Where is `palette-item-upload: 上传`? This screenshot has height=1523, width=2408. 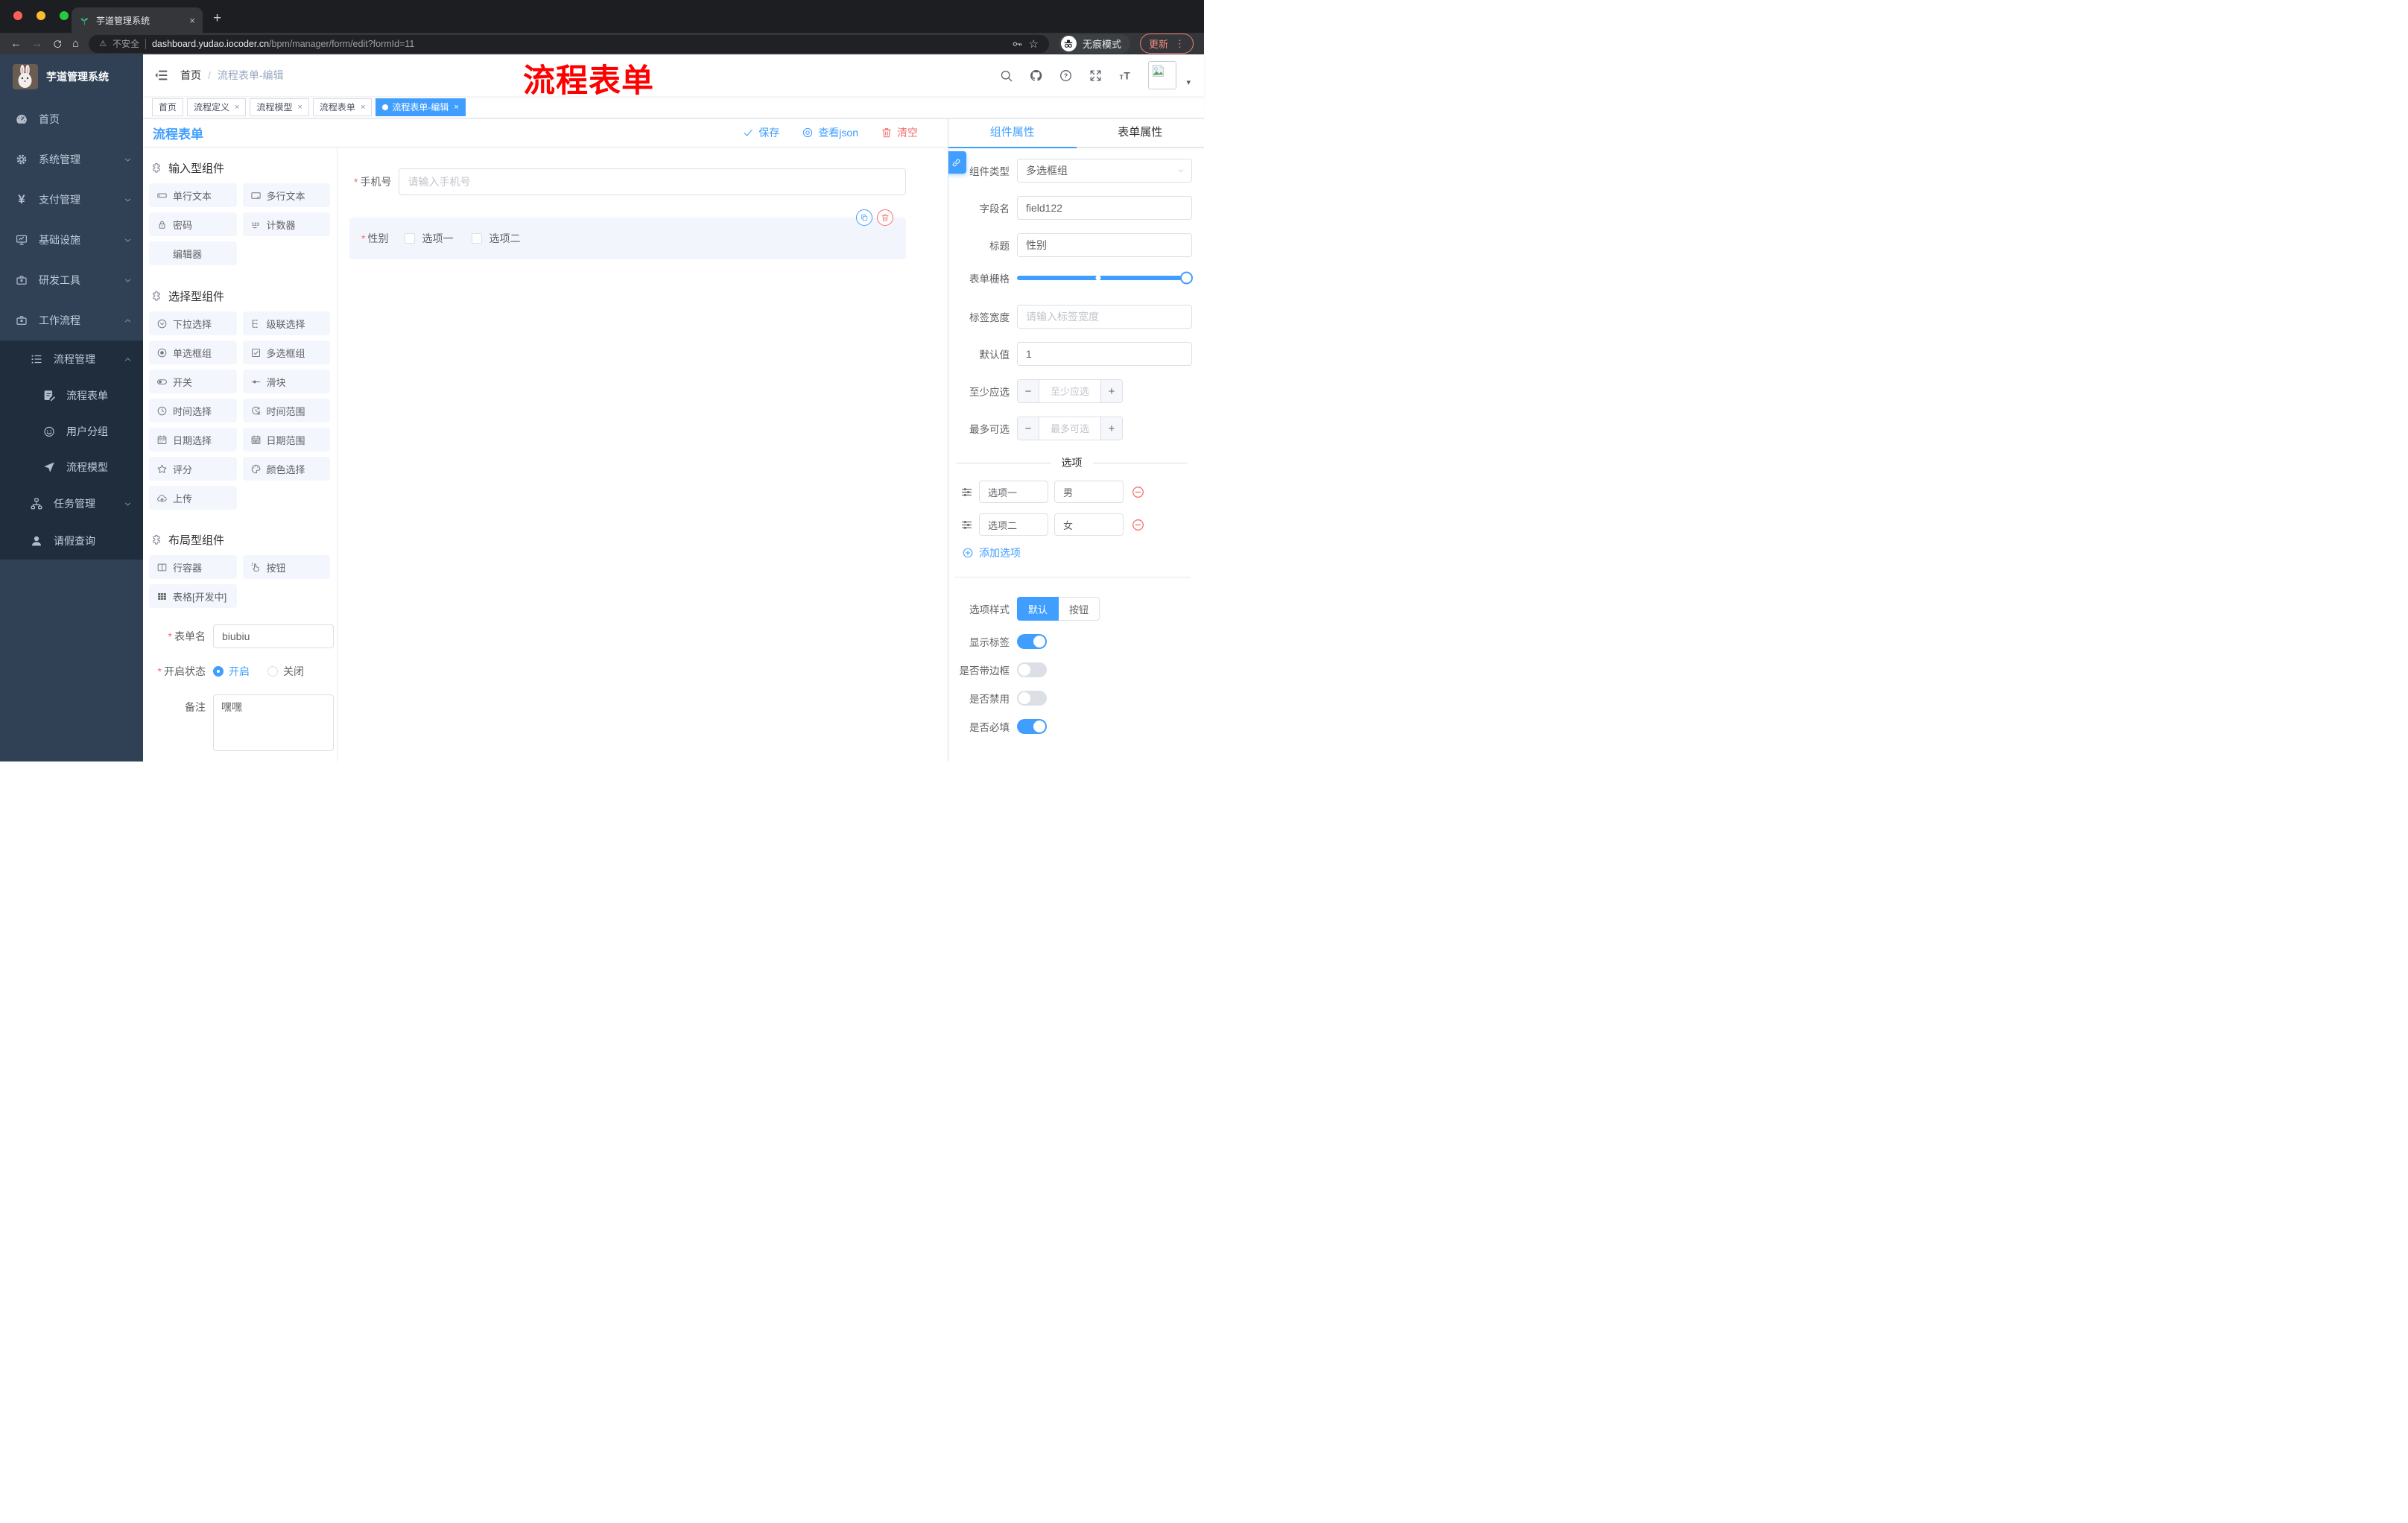 palette-item-upload: 上传 is located at coordinates (193, 498).